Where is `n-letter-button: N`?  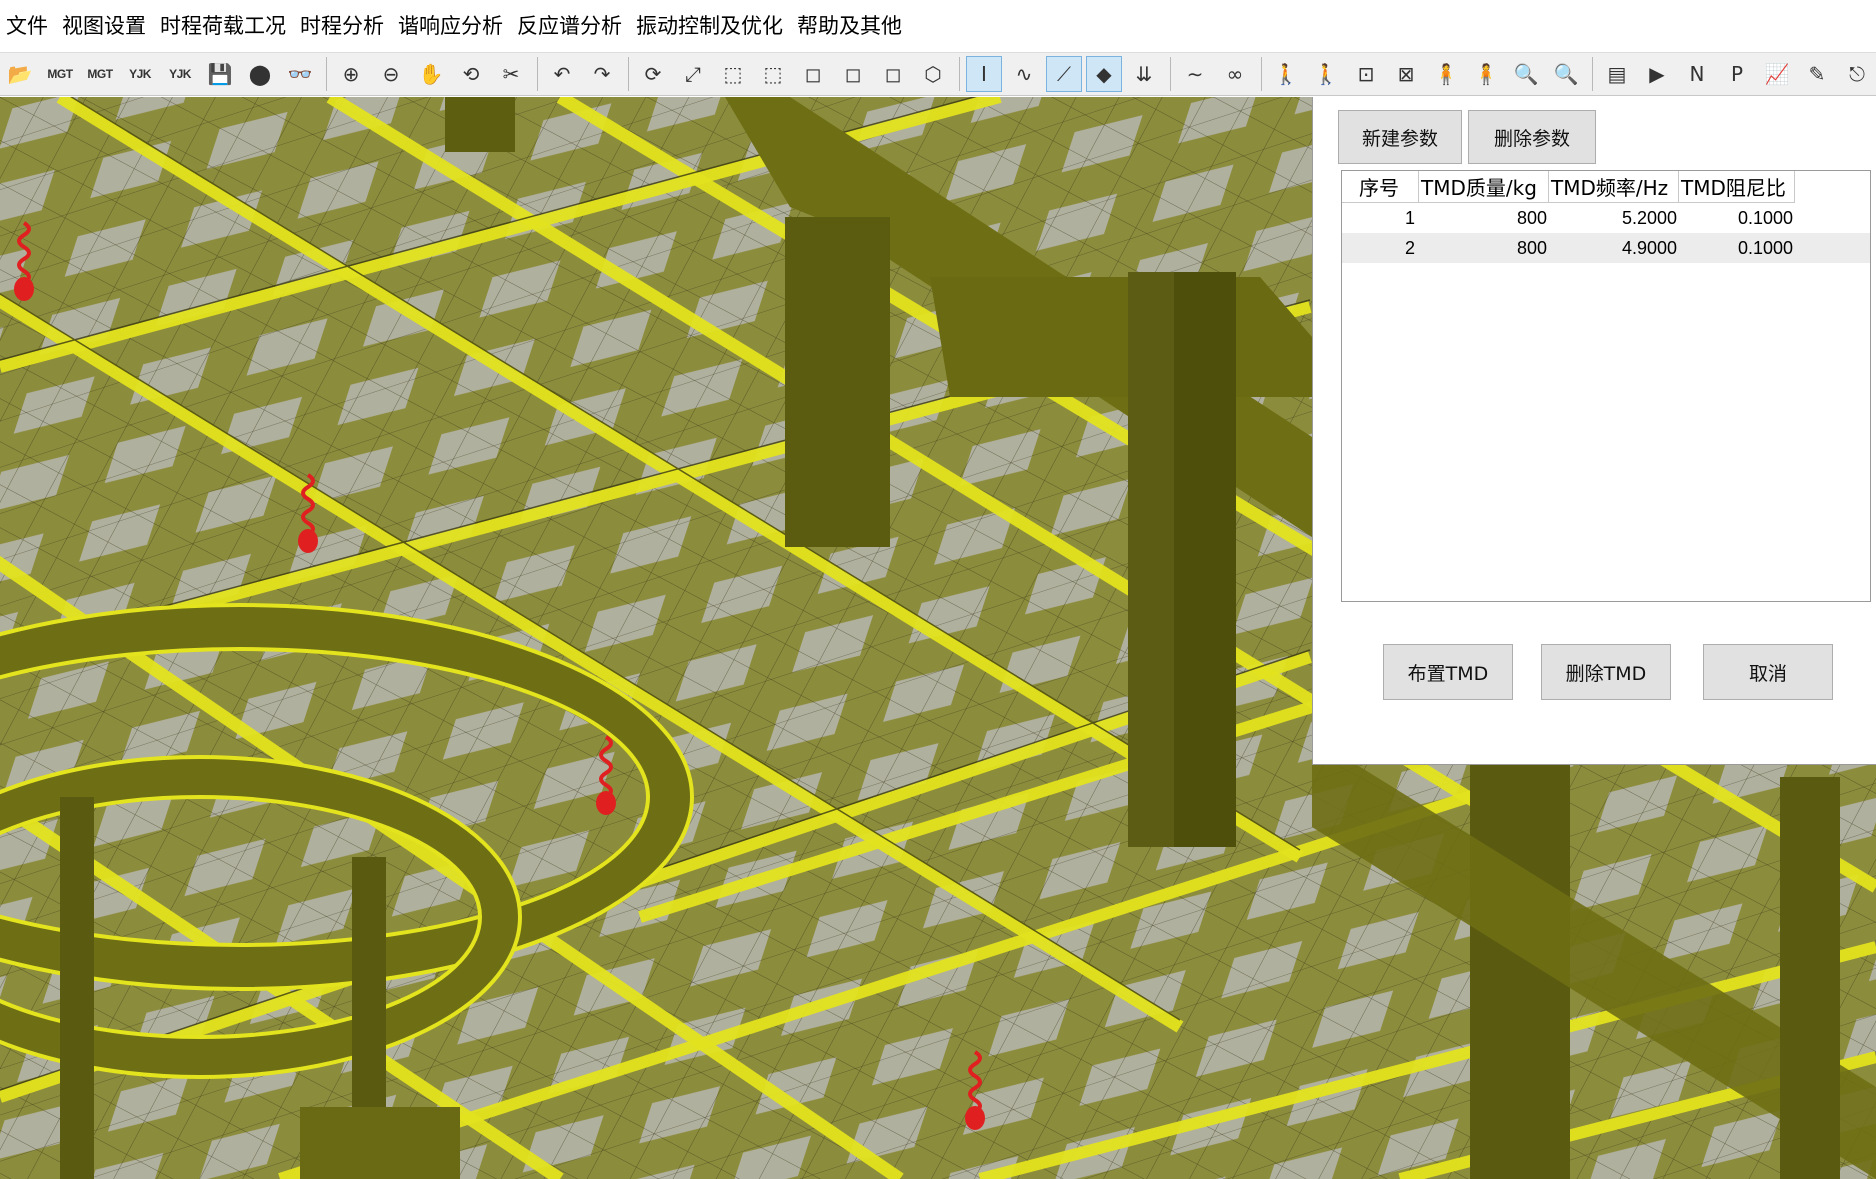 n-letter-button: N is located at coordinates (1697, 74).